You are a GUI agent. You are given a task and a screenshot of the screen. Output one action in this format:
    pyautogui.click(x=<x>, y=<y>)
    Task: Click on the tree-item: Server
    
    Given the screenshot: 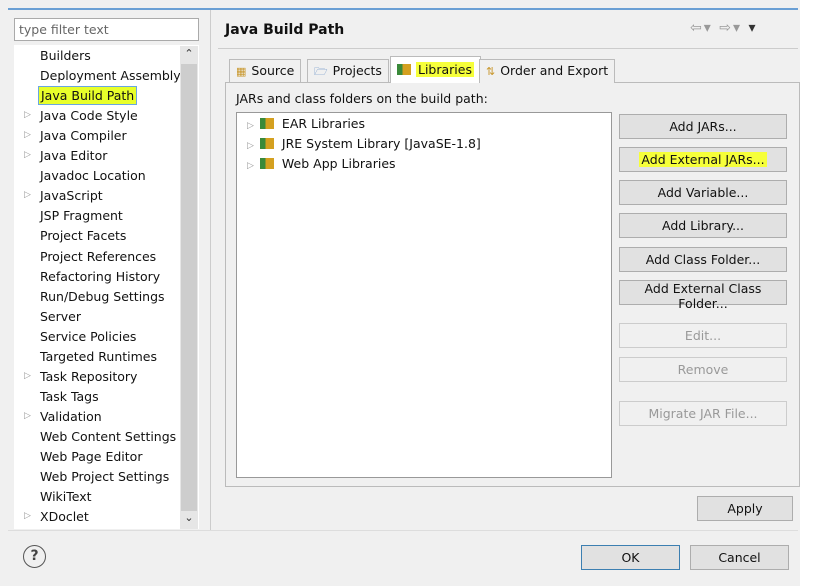 What is the action you would take?
    pyautogui.click(x=60, y=316)
    